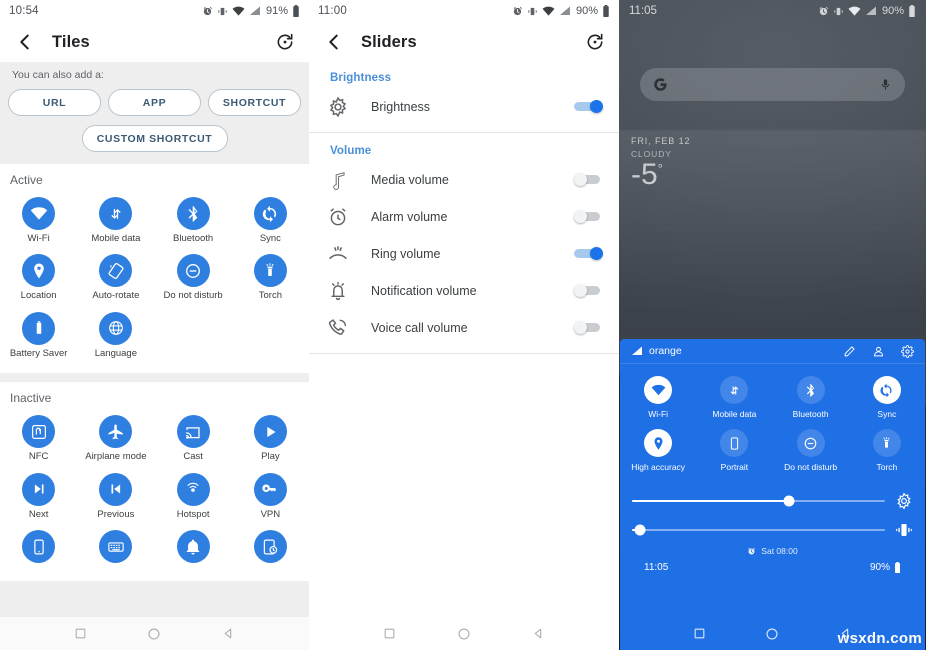 The height and width of the screenshot is (650, 926). I want to click on tile-item: Language, so click(115, 334).